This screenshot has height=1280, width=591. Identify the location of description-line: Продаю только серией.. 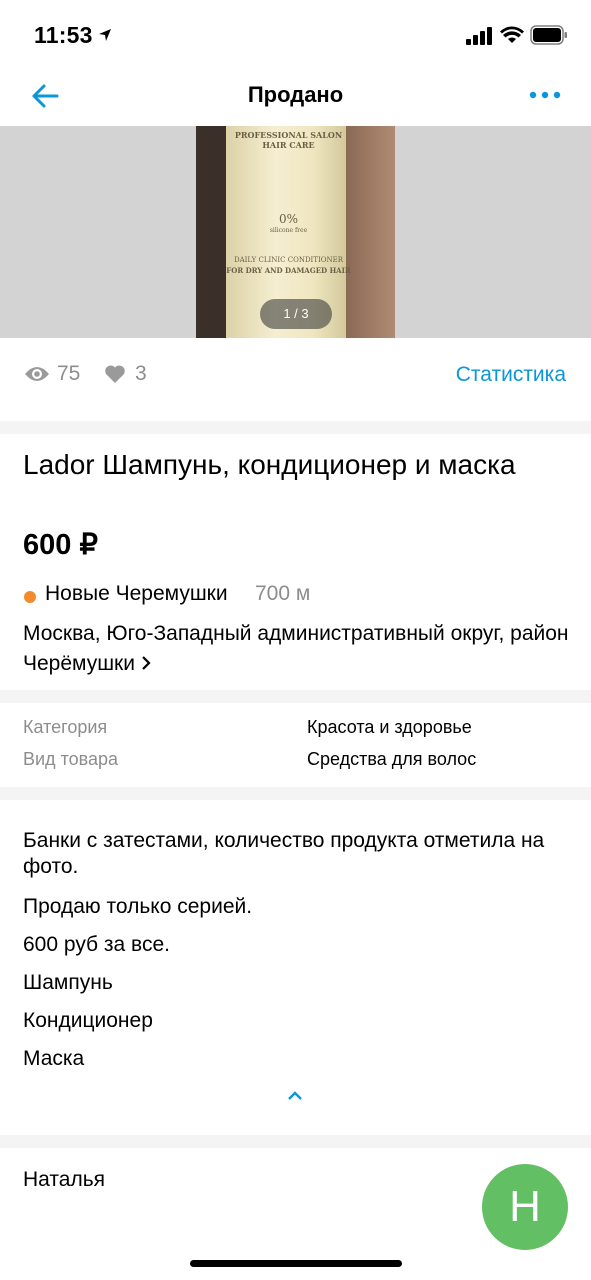
(138, 906).